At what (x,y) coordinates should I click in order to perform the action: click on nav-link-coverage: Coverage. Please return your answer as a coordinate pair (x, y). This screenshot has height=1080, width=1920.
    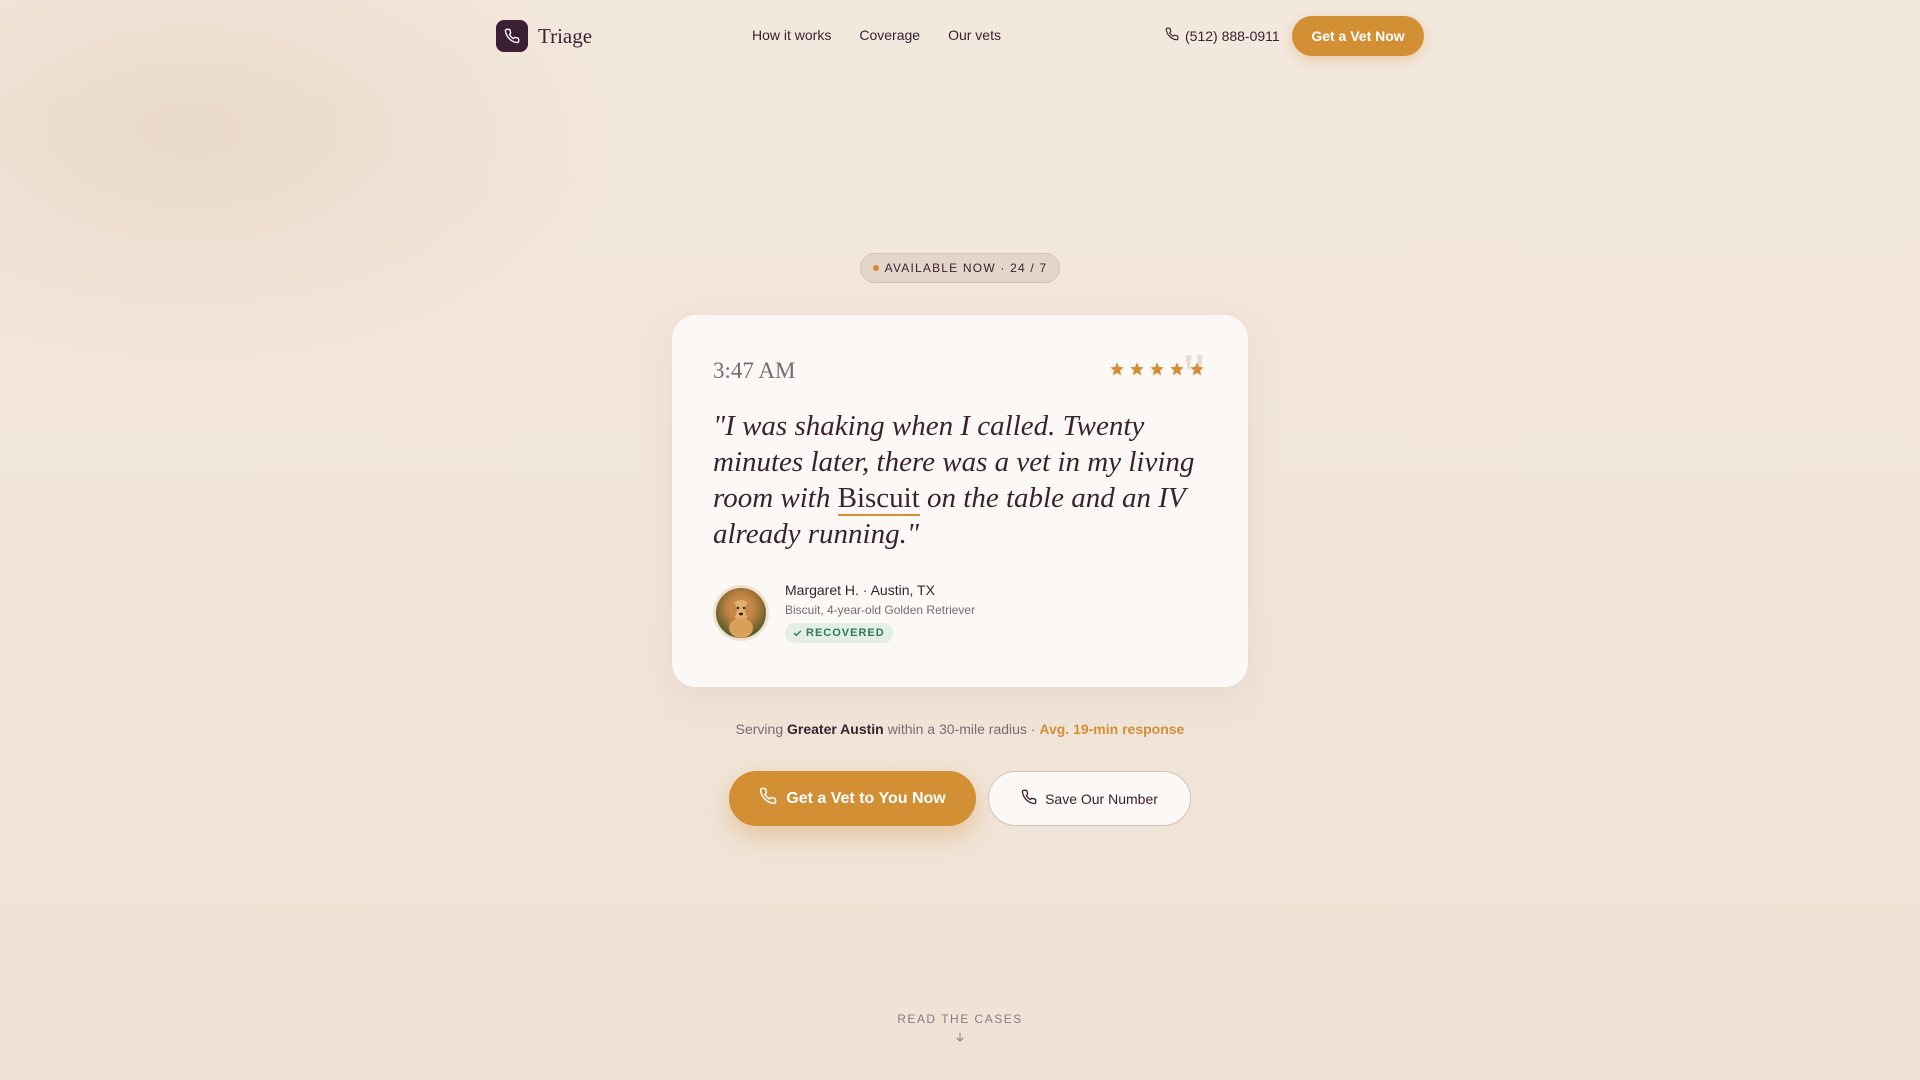
    Looking at the image, I should click on (889, 35).